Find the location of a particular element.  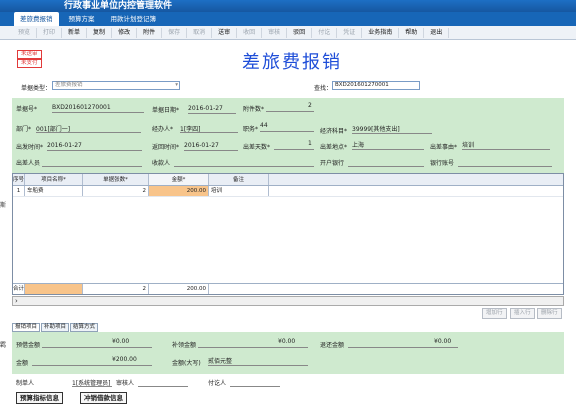

col-amount: 金额* is located at coordinates (179, 179).